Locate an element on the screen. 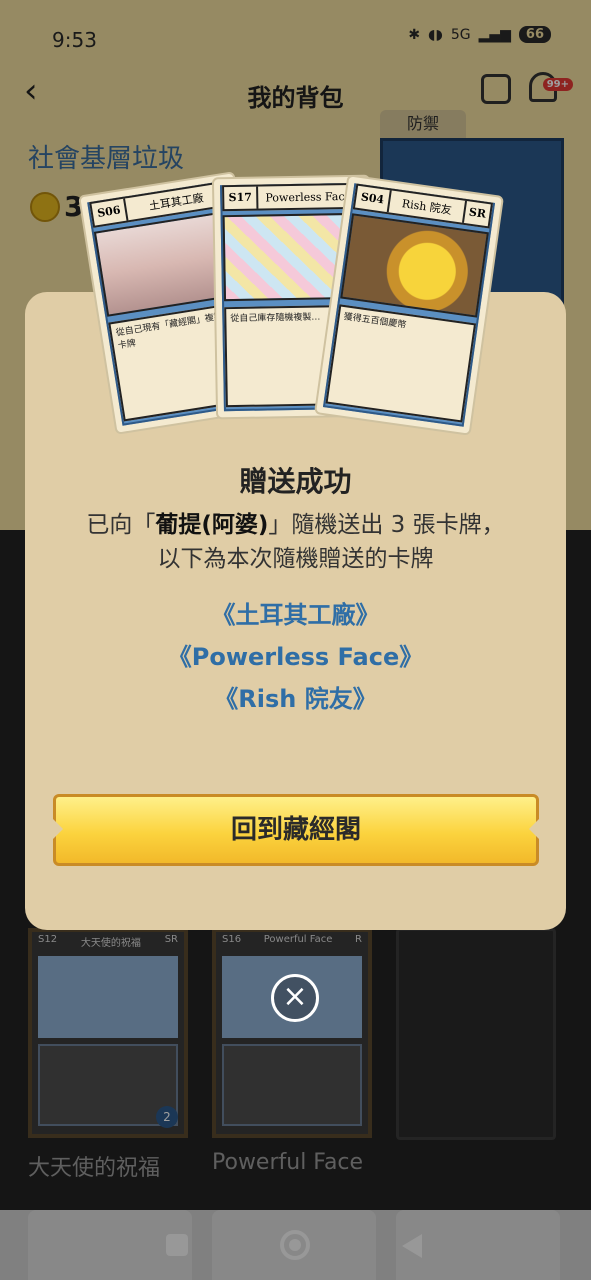 The image size is (591, 1280). close-icon: × is located at coordinates (295, 996).